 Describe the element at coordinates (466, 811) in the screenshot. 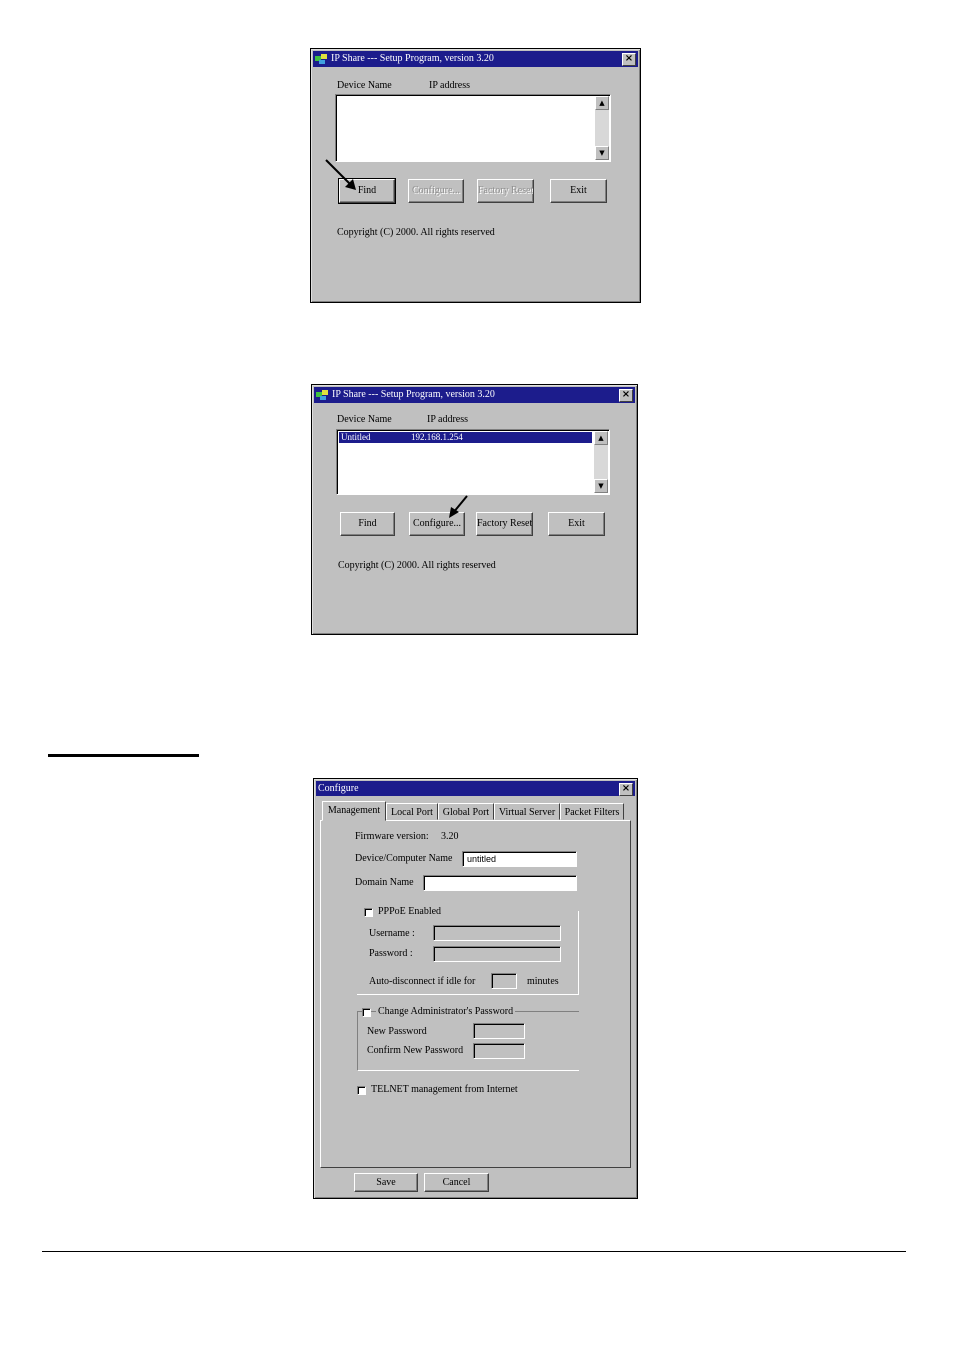

I see `tab-global-port: Global Port` at that location.